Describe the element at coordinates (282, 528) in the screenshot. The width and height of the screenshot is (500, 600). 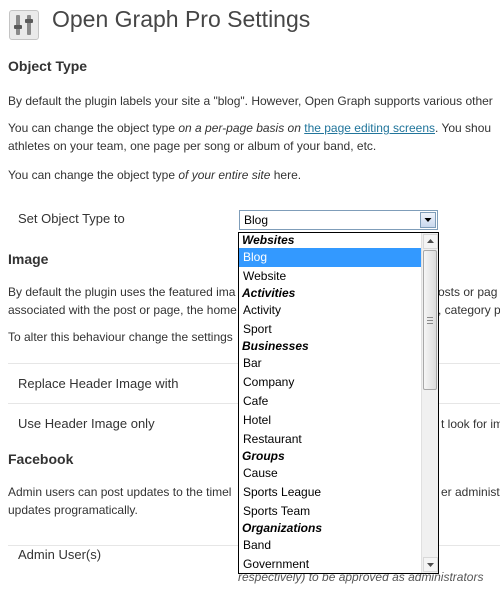
I see `dropdown-optgroup: Organizations` at that location.